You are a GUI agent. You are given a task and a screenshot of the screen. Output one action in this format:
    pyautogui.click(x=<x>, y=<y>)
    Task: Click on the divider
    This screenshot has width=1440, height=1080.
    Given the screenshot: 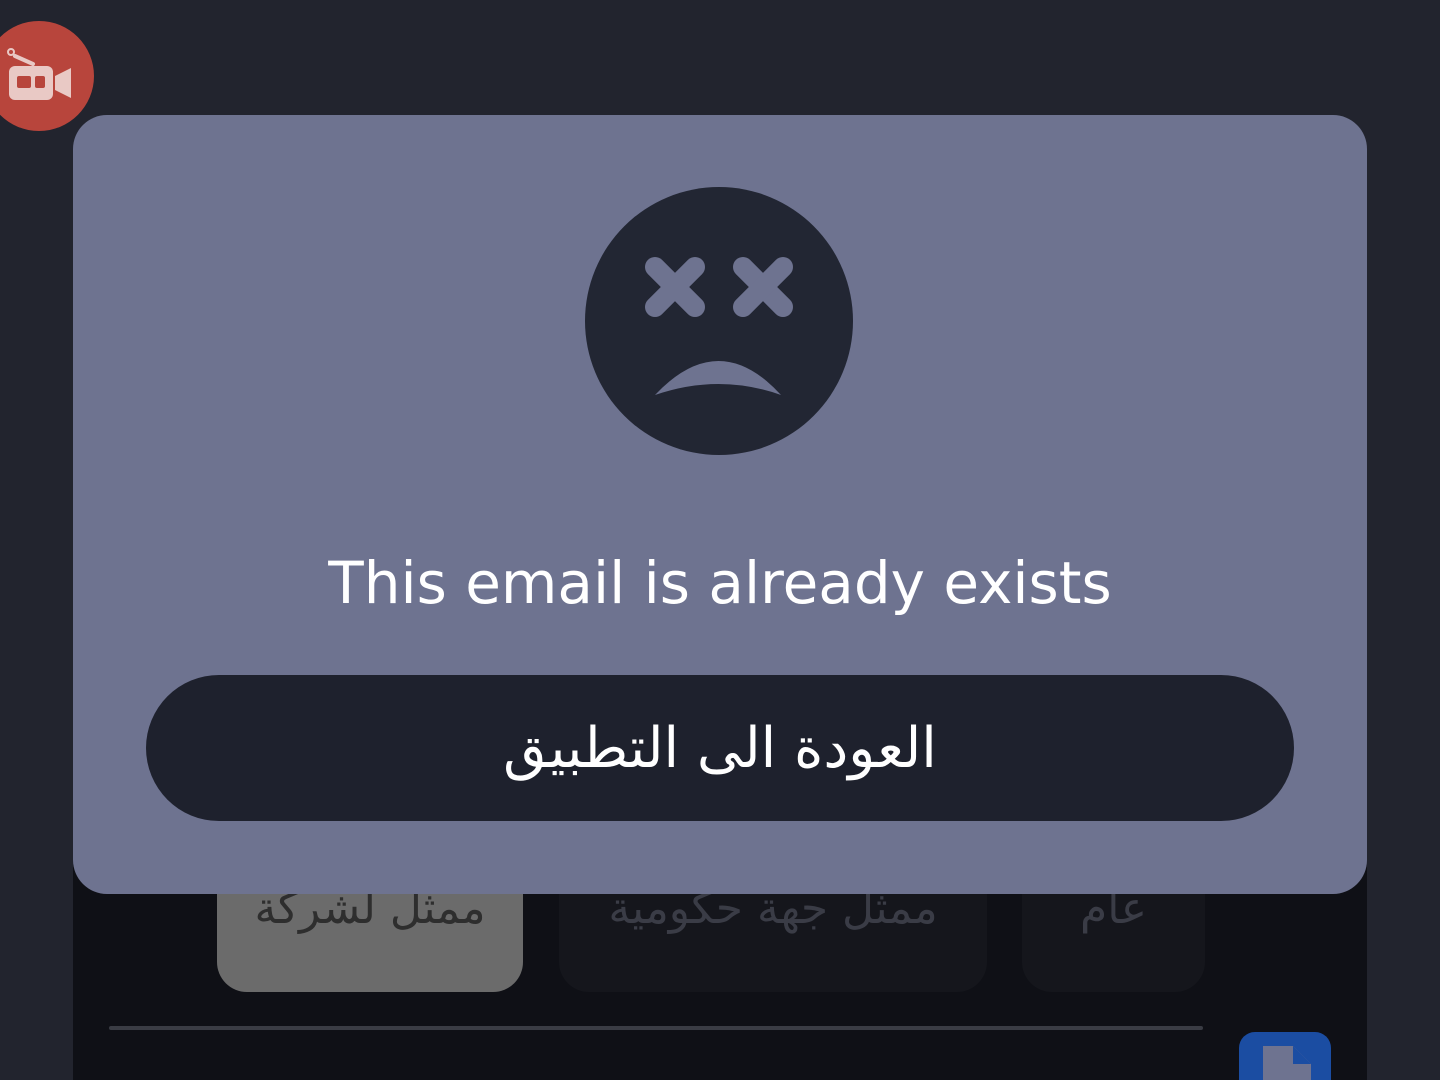 What is the action you would take?
    pyautogui.click(x=656, y=1028)
    